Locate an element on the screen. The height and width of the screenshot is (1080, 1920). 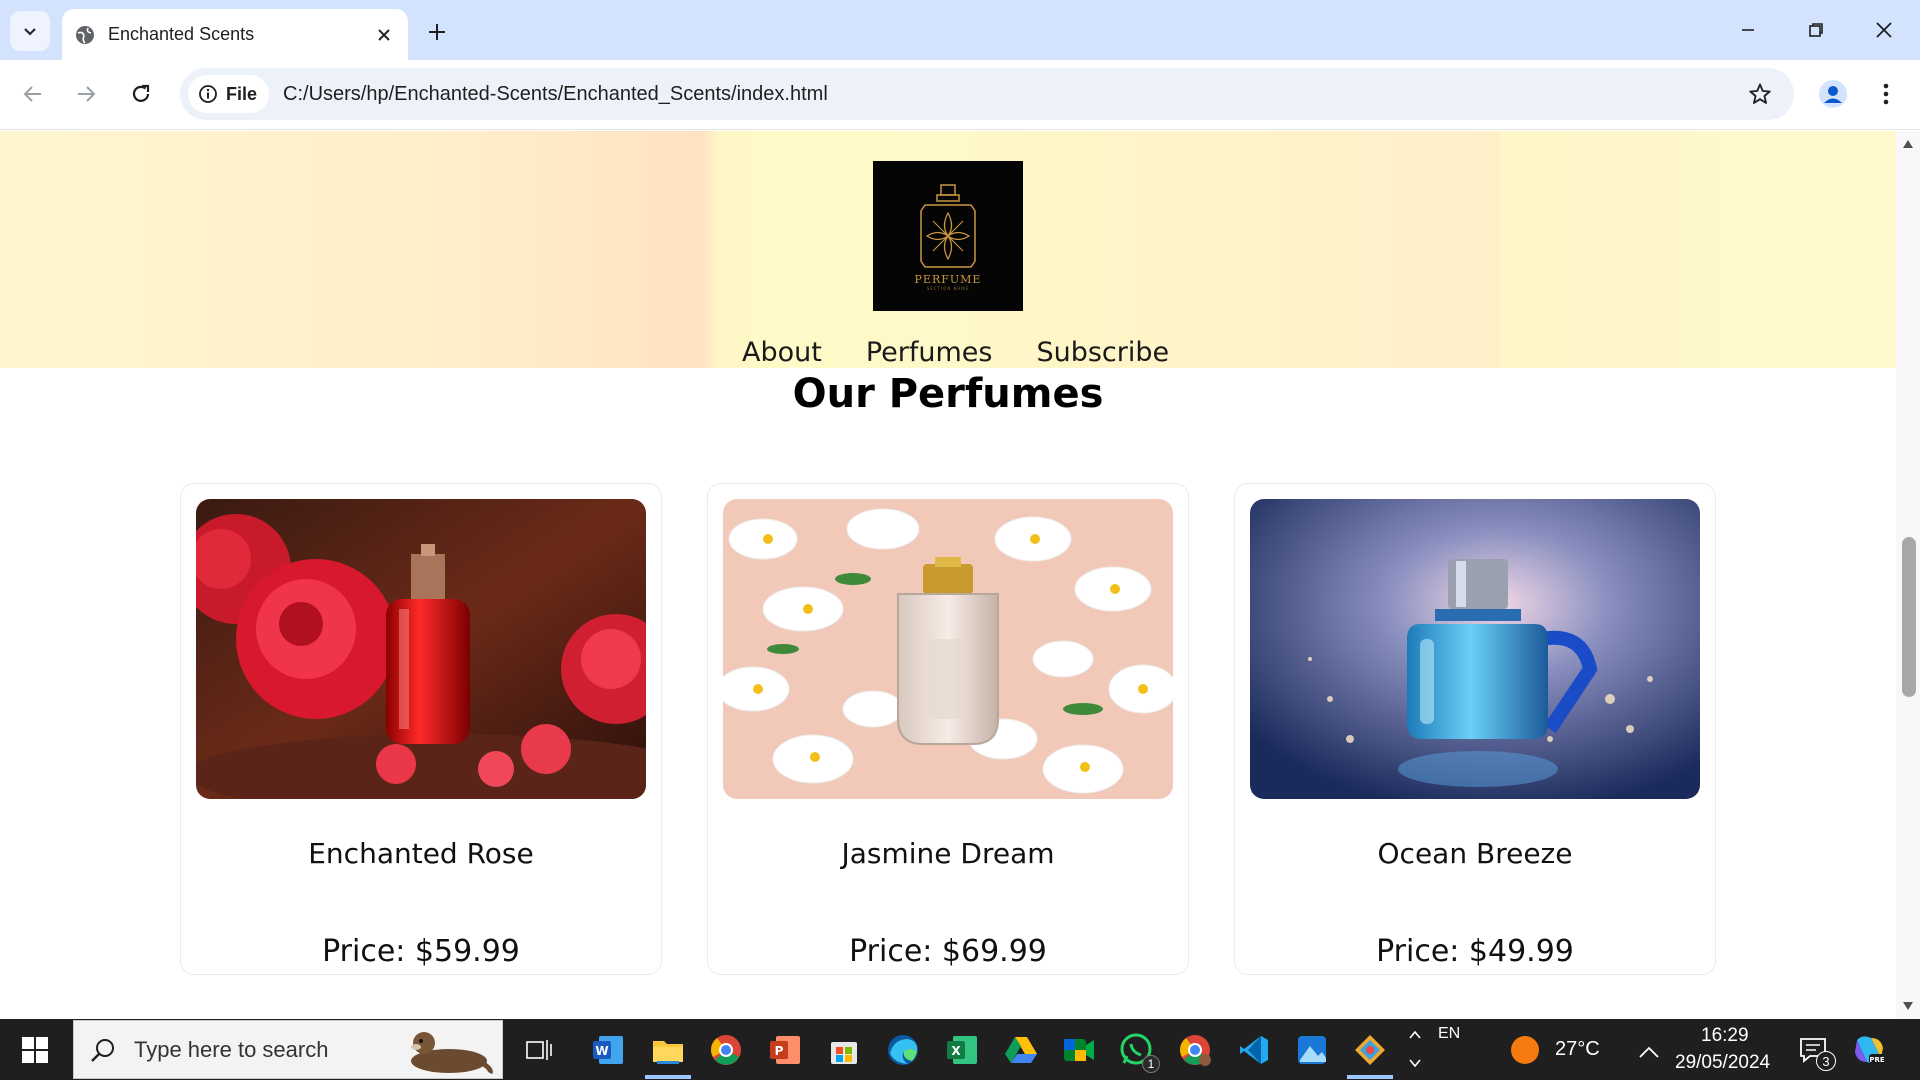
product-price: Price: $59.99 is located at coordinates (421, 951).